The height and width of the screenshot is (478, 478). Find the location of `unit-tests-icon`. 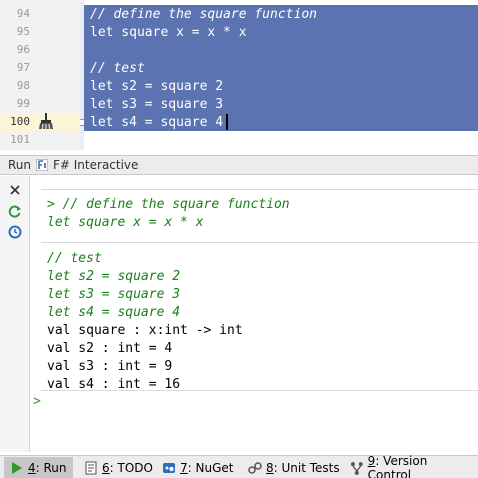

unit-tests-icon is located at coordinates (255, 467).